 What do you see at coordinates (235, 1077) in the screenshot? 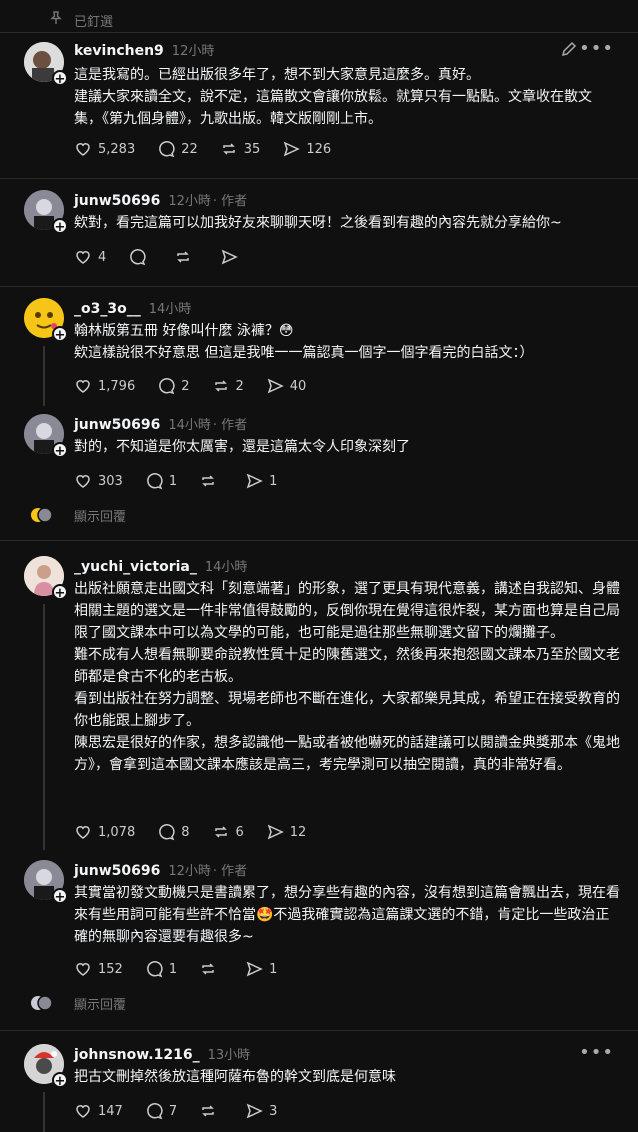
I see `post-body: 把古文刪掉然後放這種阿薩布魯的幹文到底是何意味` at bounding box center [235, 1077].